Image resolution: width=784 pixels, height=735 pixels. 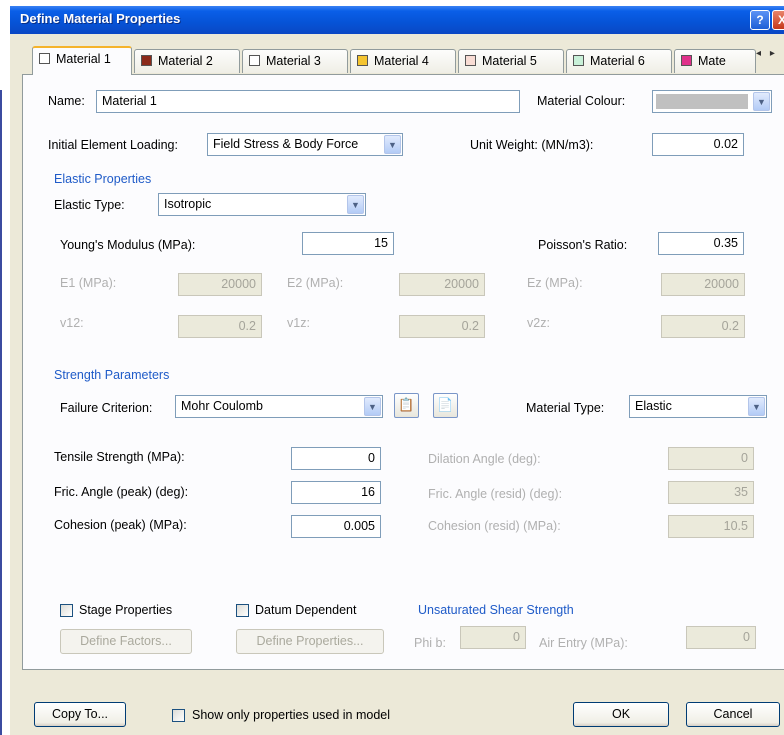 What do you see at coordinates (126, 610) in the screenshot?
I see `stage-properties-label: Stage Properties` at bounding box center [126, 610].